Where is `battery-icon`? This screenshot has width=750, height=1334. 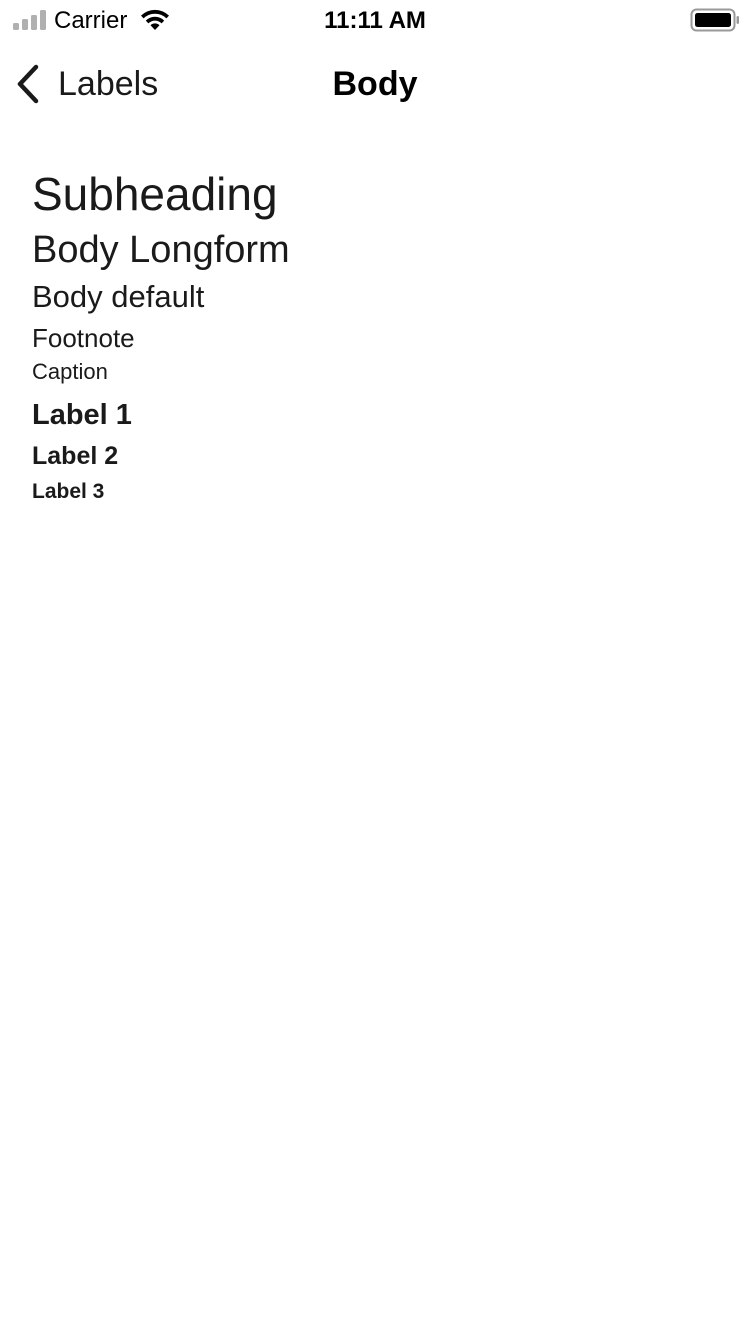 battery-icon is located at coordinates (714, 20).